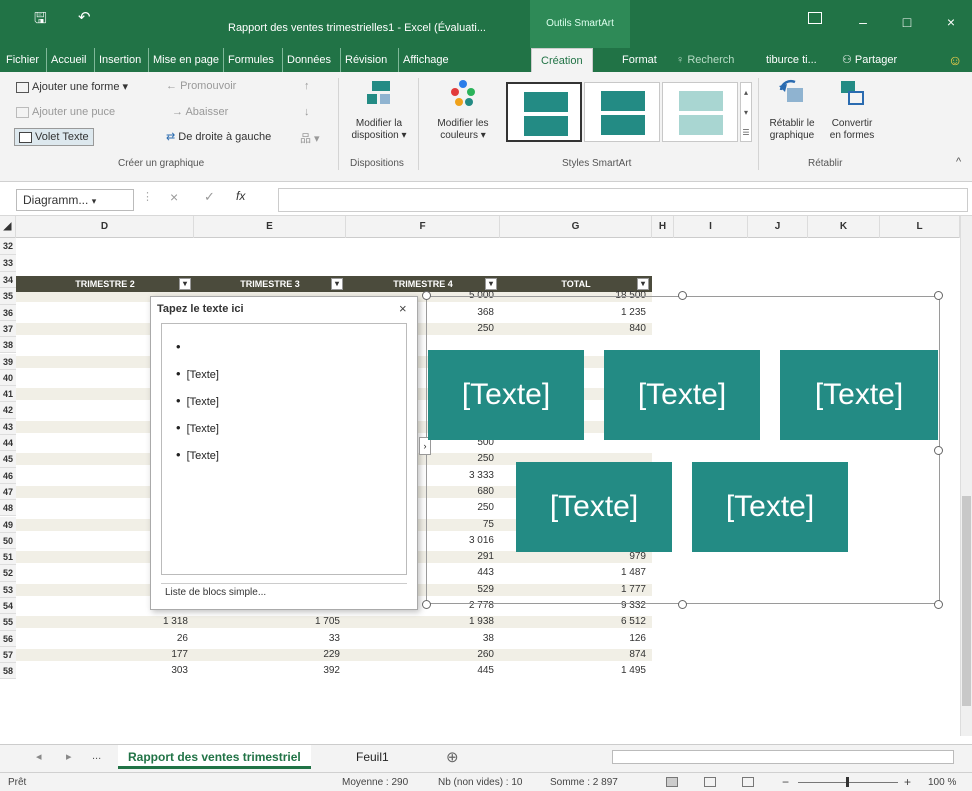 Image resolution: width=972 pixels, height=791 pixels. Describe the element at coordinates (672, 782) in the screenshot. I see `normal-view-icon` at that location.